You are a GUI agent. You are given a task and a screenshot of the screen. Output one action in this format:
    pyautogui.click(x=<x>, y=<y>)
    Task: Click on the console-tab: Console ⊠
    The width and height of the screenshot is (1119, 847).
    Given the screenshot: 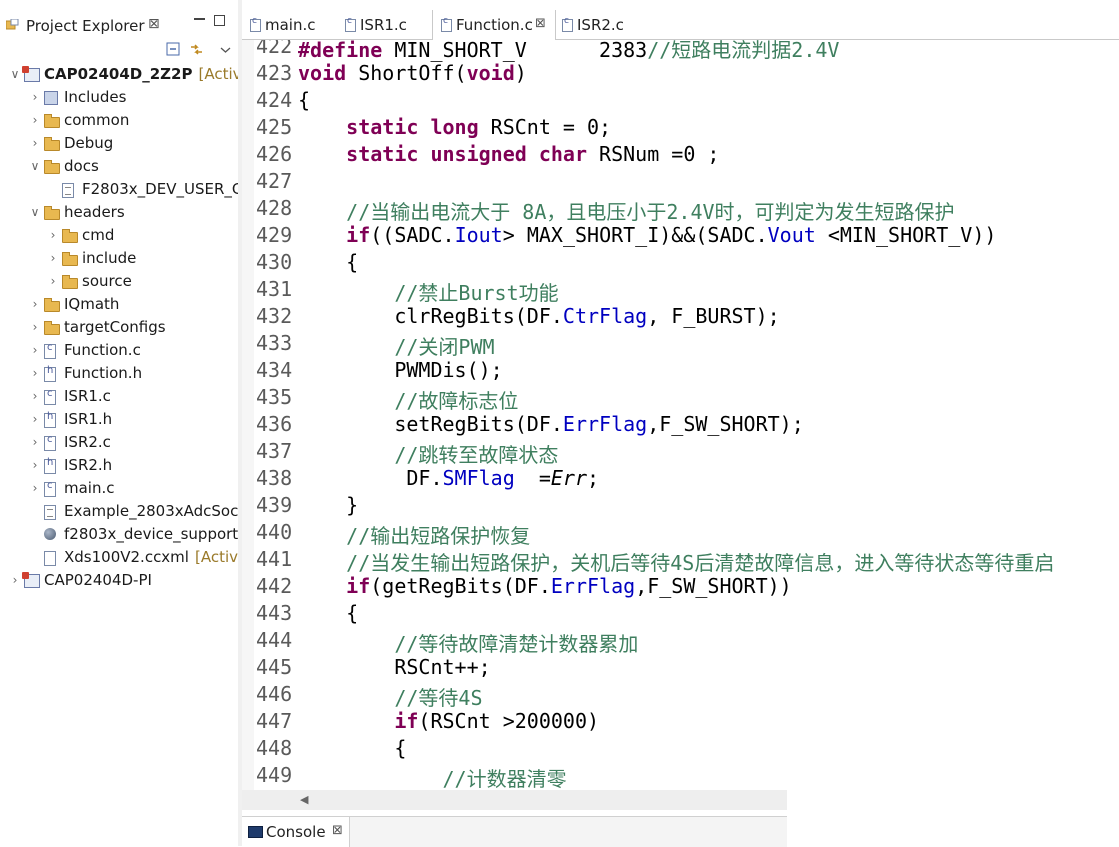 What is the action you would take?
    pyautogui.click(x=296, y=832)
    